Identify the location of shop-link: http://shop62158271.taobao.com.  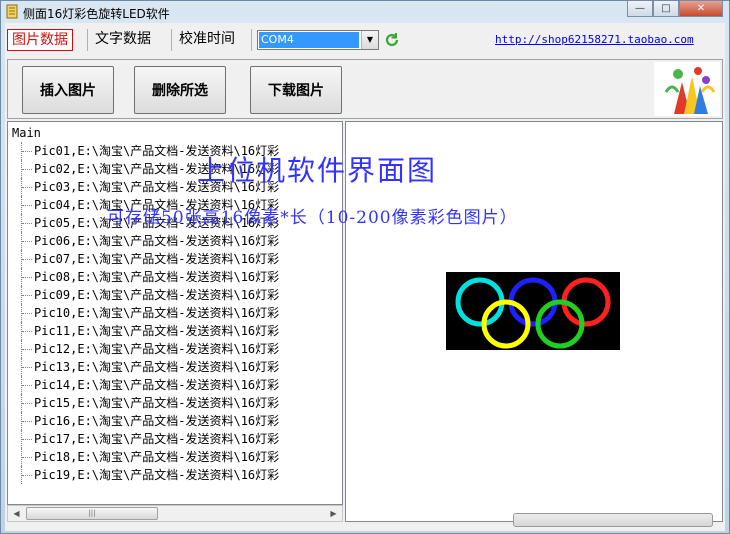
(594, 39).